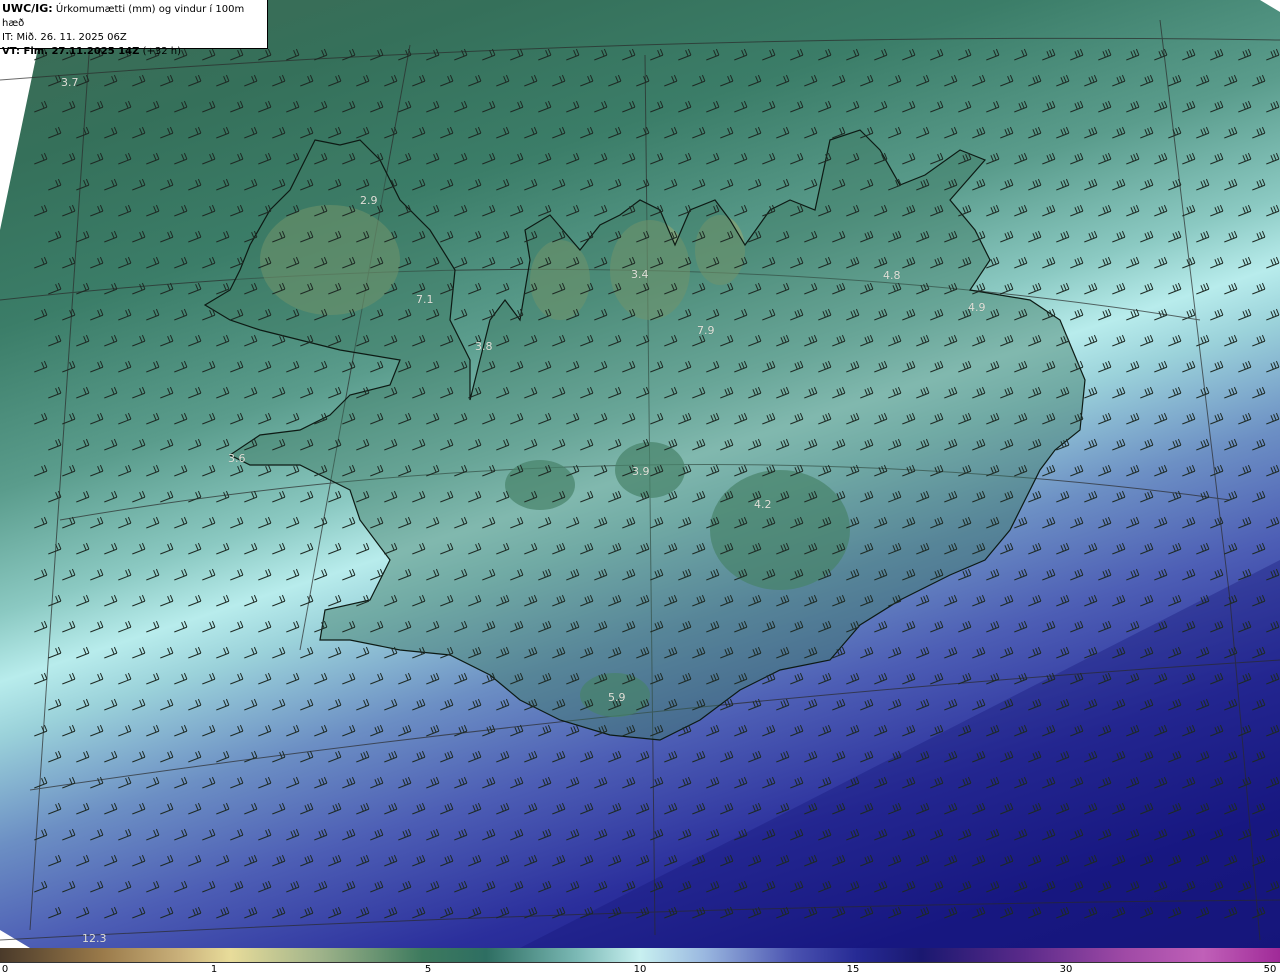 The height and width of the screenshot is (978, 1280). What do you see at coordinates (640, 274) in the screenshot?
I see `map-value-label: 3.4` at bounding box center [640, 274].